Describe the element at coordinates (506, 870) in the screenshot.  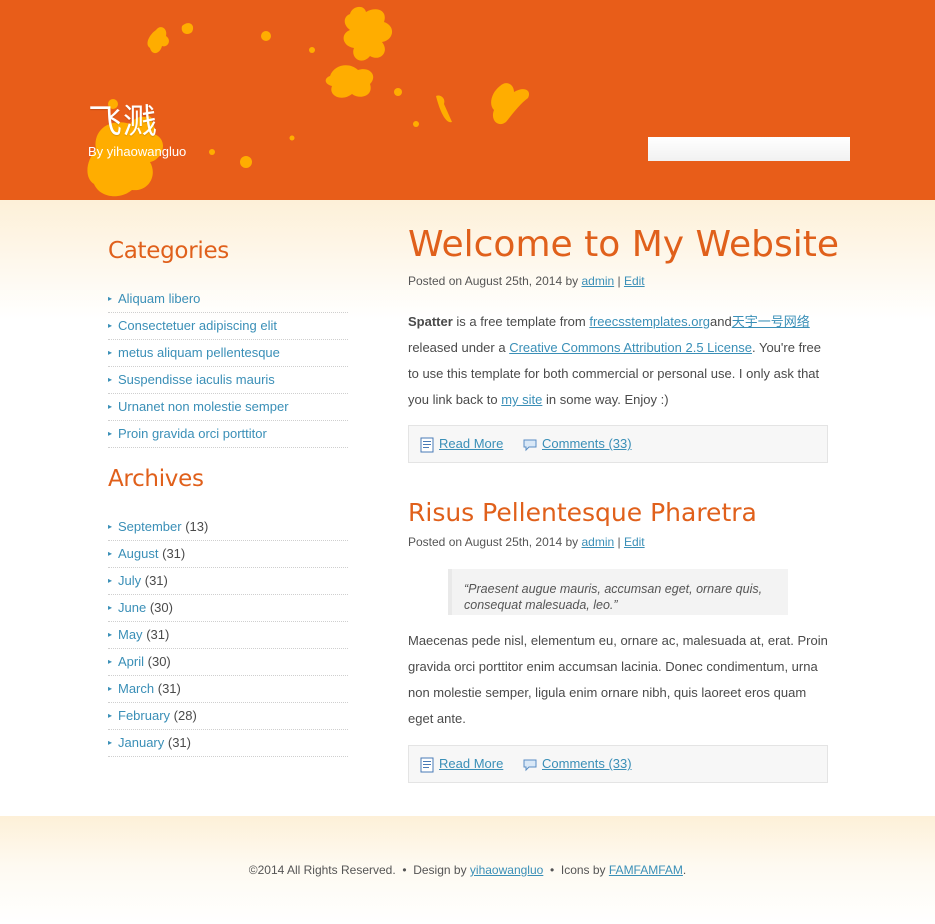
I see `designer-link: yihaowangluo` at that location.